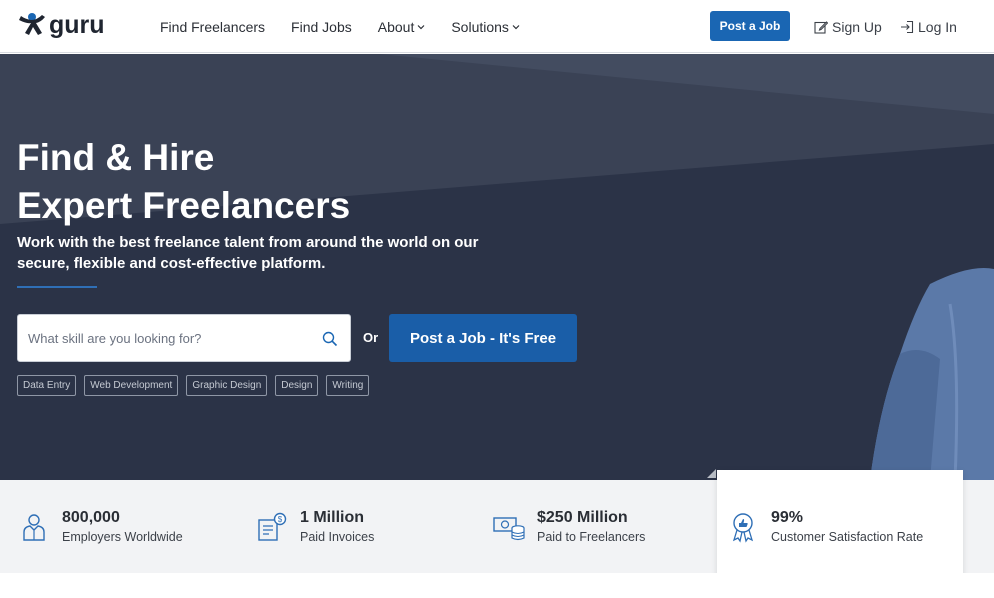  I want to click on content-below, so click(497, 585).